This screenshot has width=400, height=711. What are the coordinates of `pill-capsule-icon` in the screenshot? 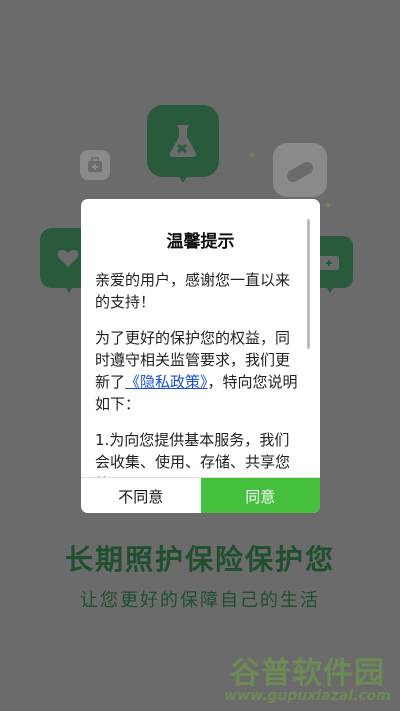 It's located at (300, 170).